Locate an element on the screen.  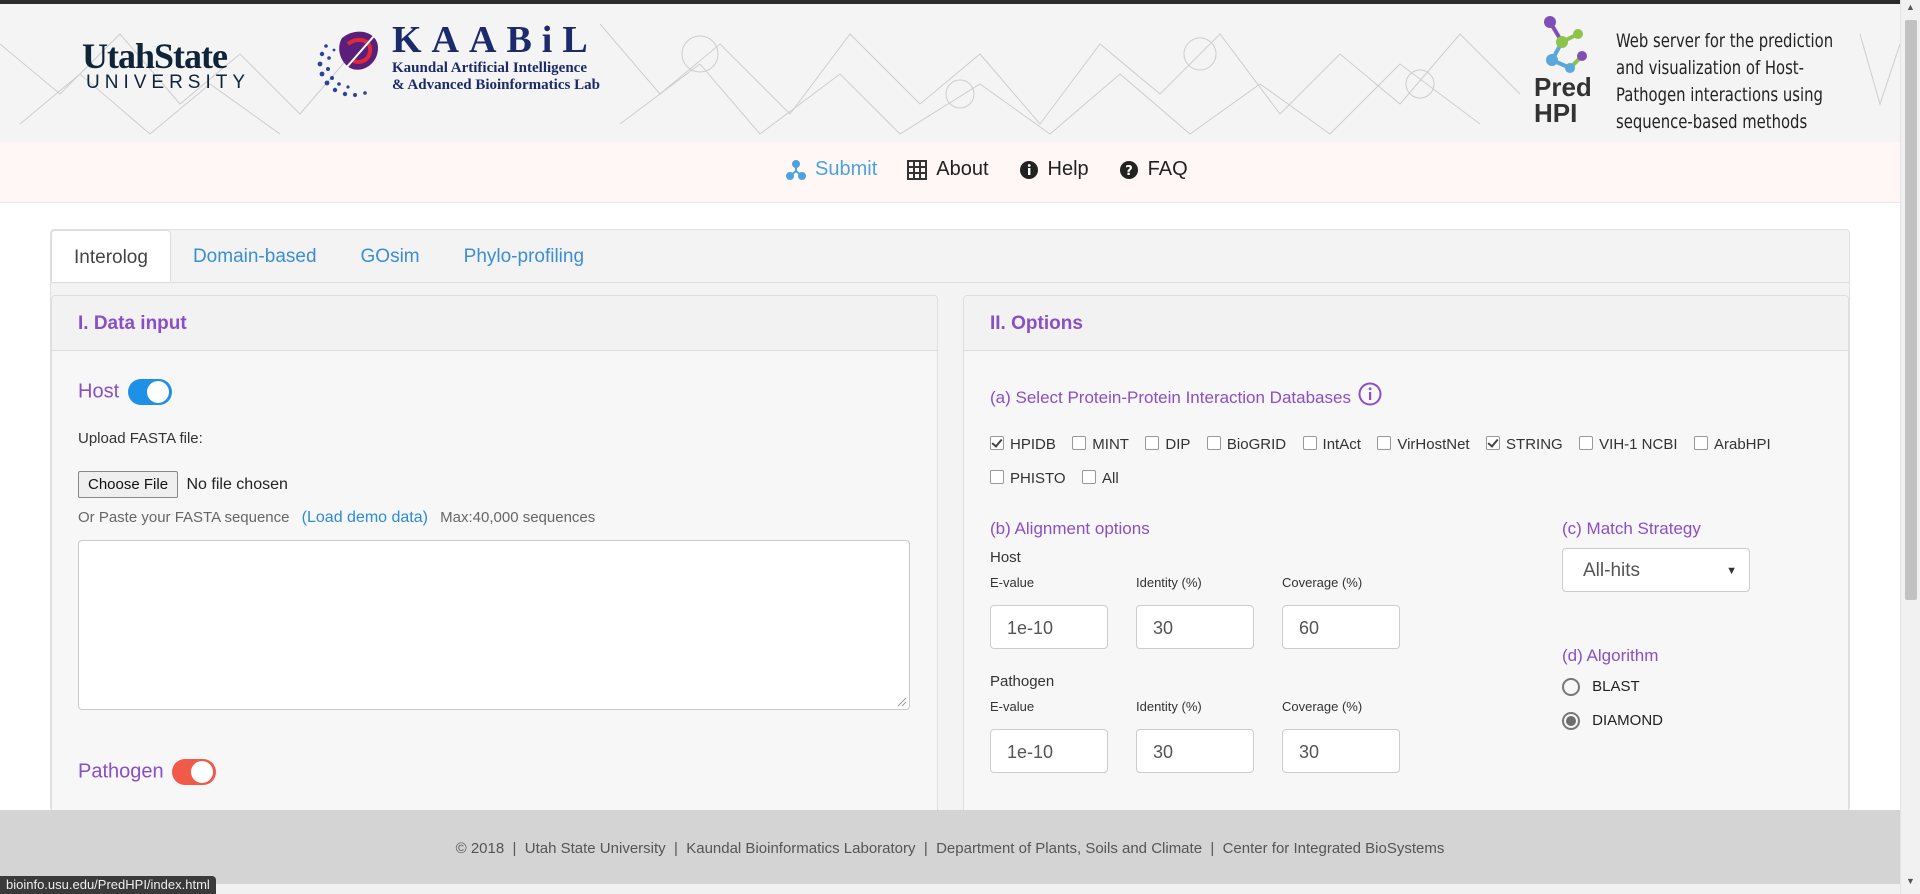
blast-label: BLAST is located at coordinates (1616, 686).